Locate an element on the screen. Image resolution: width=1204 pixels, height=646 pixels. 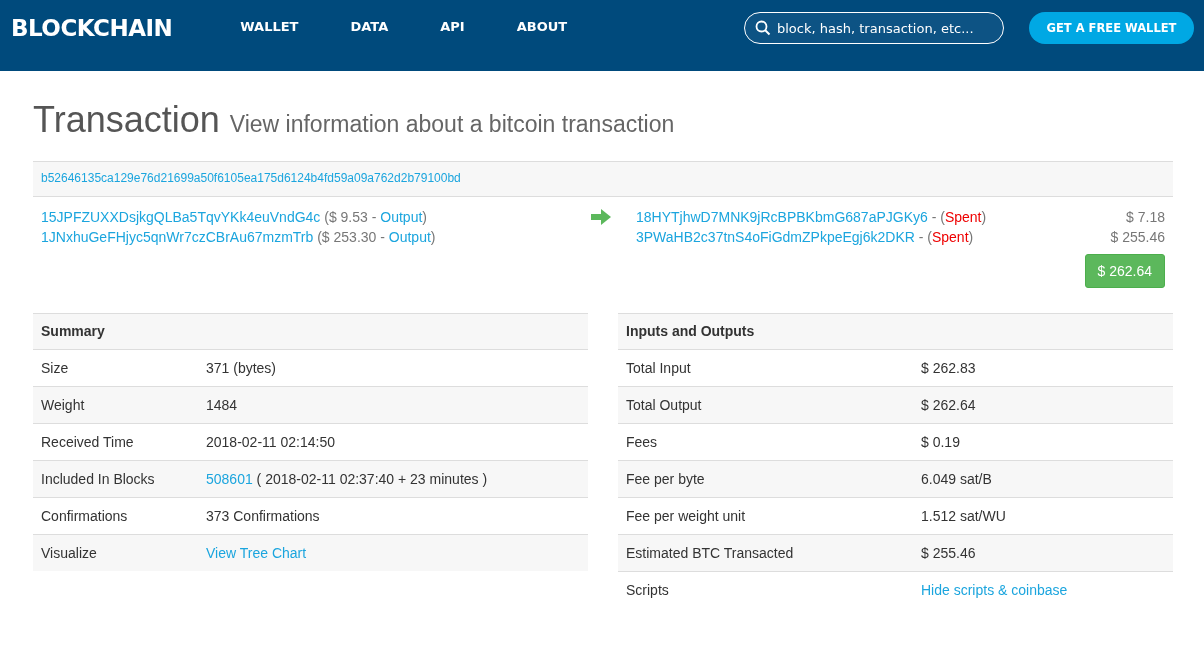
row-value: 1484 is located at coordinates (222, 405).